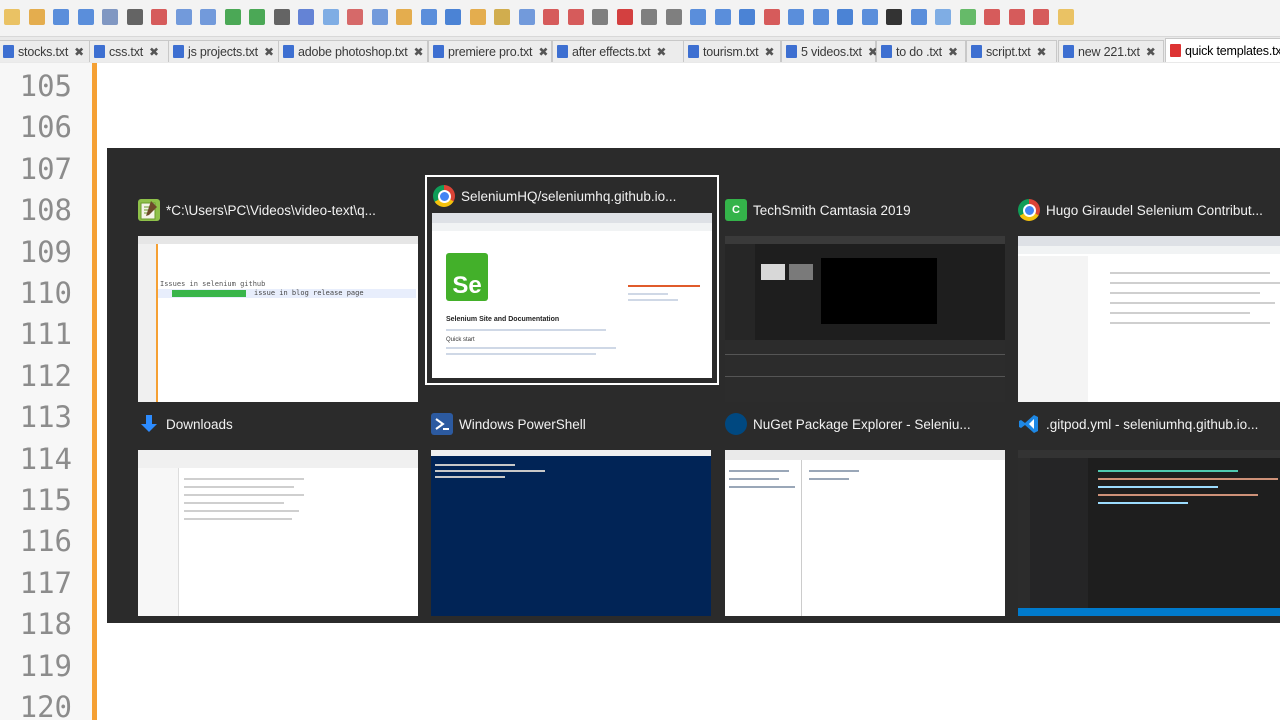 Image resolution: width=1280 pixels, height=724 pixels. What do you see at coordinates (894, 17) in the screenshot?
I see `table-icon` at bounding box center [894, 17].